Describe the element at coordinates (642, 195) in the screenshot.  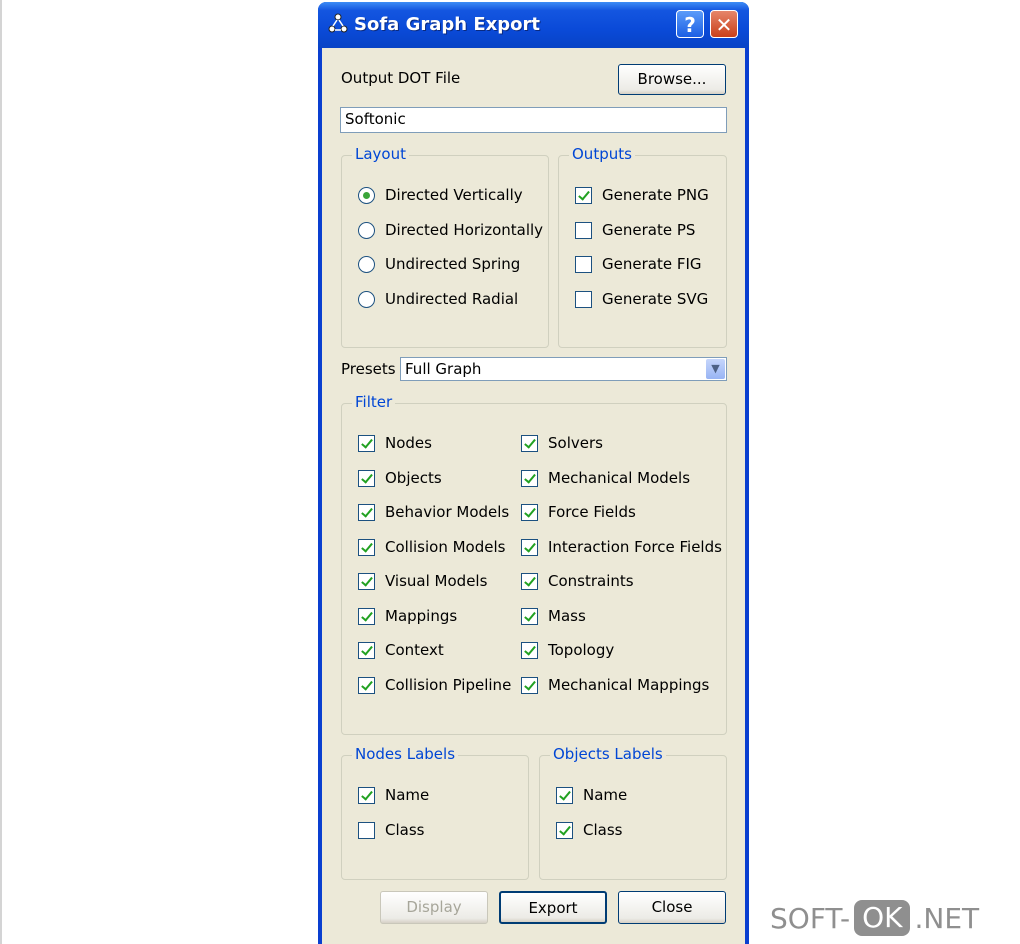
I see `checkbox-generate-png: Generate PNG` at that location.